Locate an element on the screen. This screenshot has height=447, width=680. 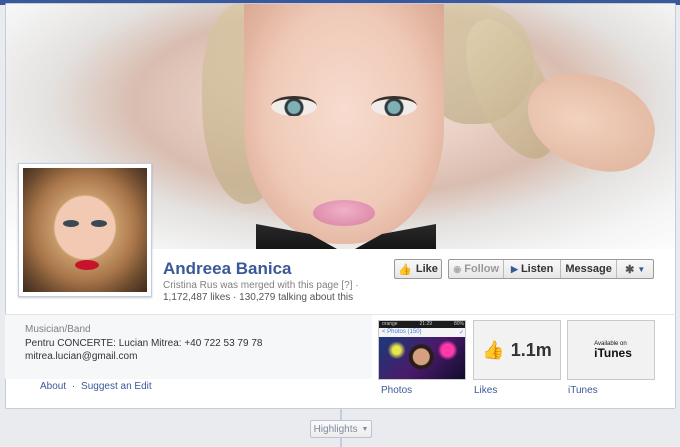
about-link: About is located at coordinates (53, 386).